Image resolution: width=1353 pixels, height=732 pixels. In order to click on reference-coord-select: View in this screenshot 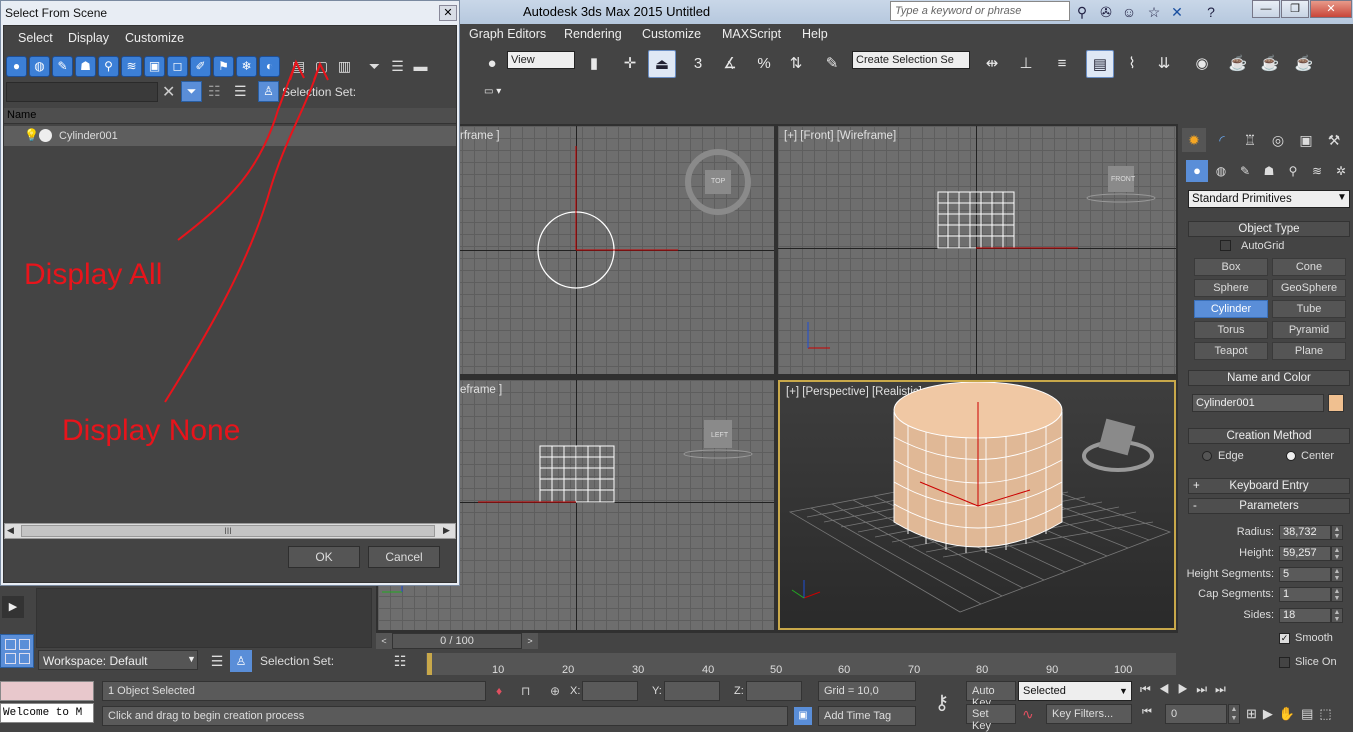, I will do `click(541, 60)`.